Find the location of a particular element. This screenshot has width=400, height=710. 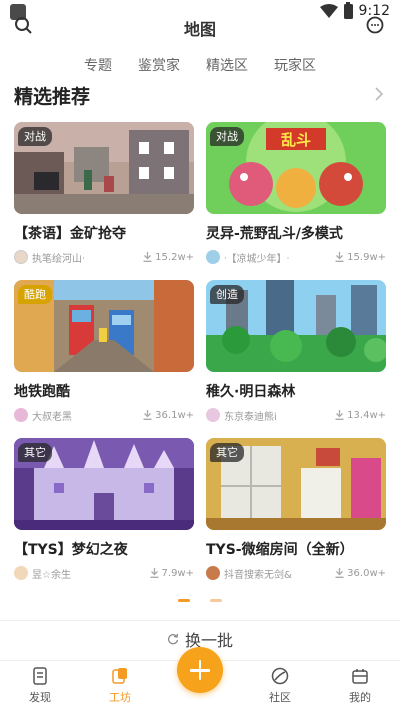

map-card: 酷跑 地铁跑酷 大叔老黑 36.1w+ is located at coordinates (104, 359).